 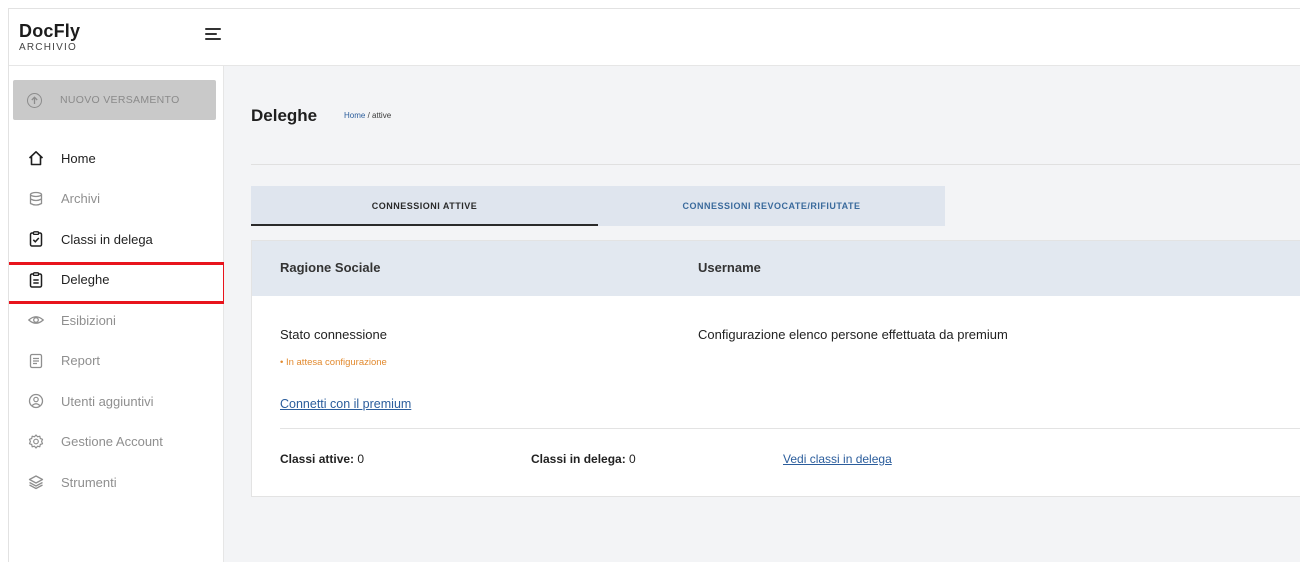 What do you see at coordinates (729, 267) in the screenshot?
I see `column-header-username: Username` at bounding box center [729, 267].